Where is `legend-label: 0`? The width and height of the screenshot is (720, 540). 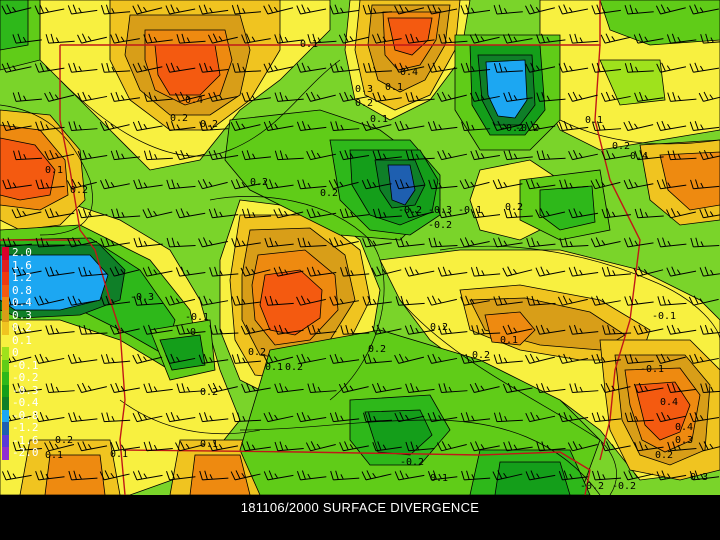
legend-label: 0 is located at coordinates (15, 352).